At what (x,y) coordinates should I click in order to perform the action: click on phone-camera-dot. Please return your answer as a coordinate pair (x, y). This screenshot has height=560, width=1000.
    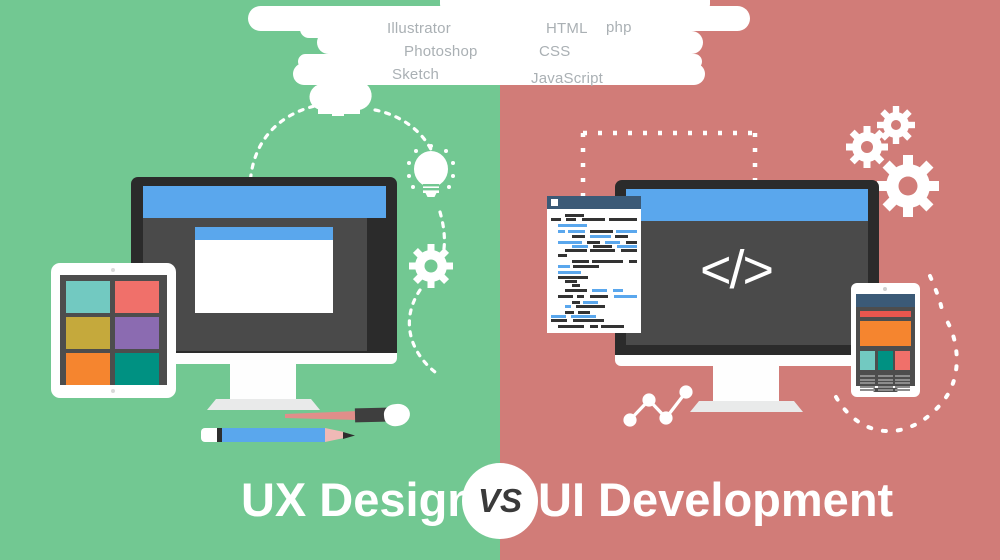
    Looking at the image, I should click on (885, 289).